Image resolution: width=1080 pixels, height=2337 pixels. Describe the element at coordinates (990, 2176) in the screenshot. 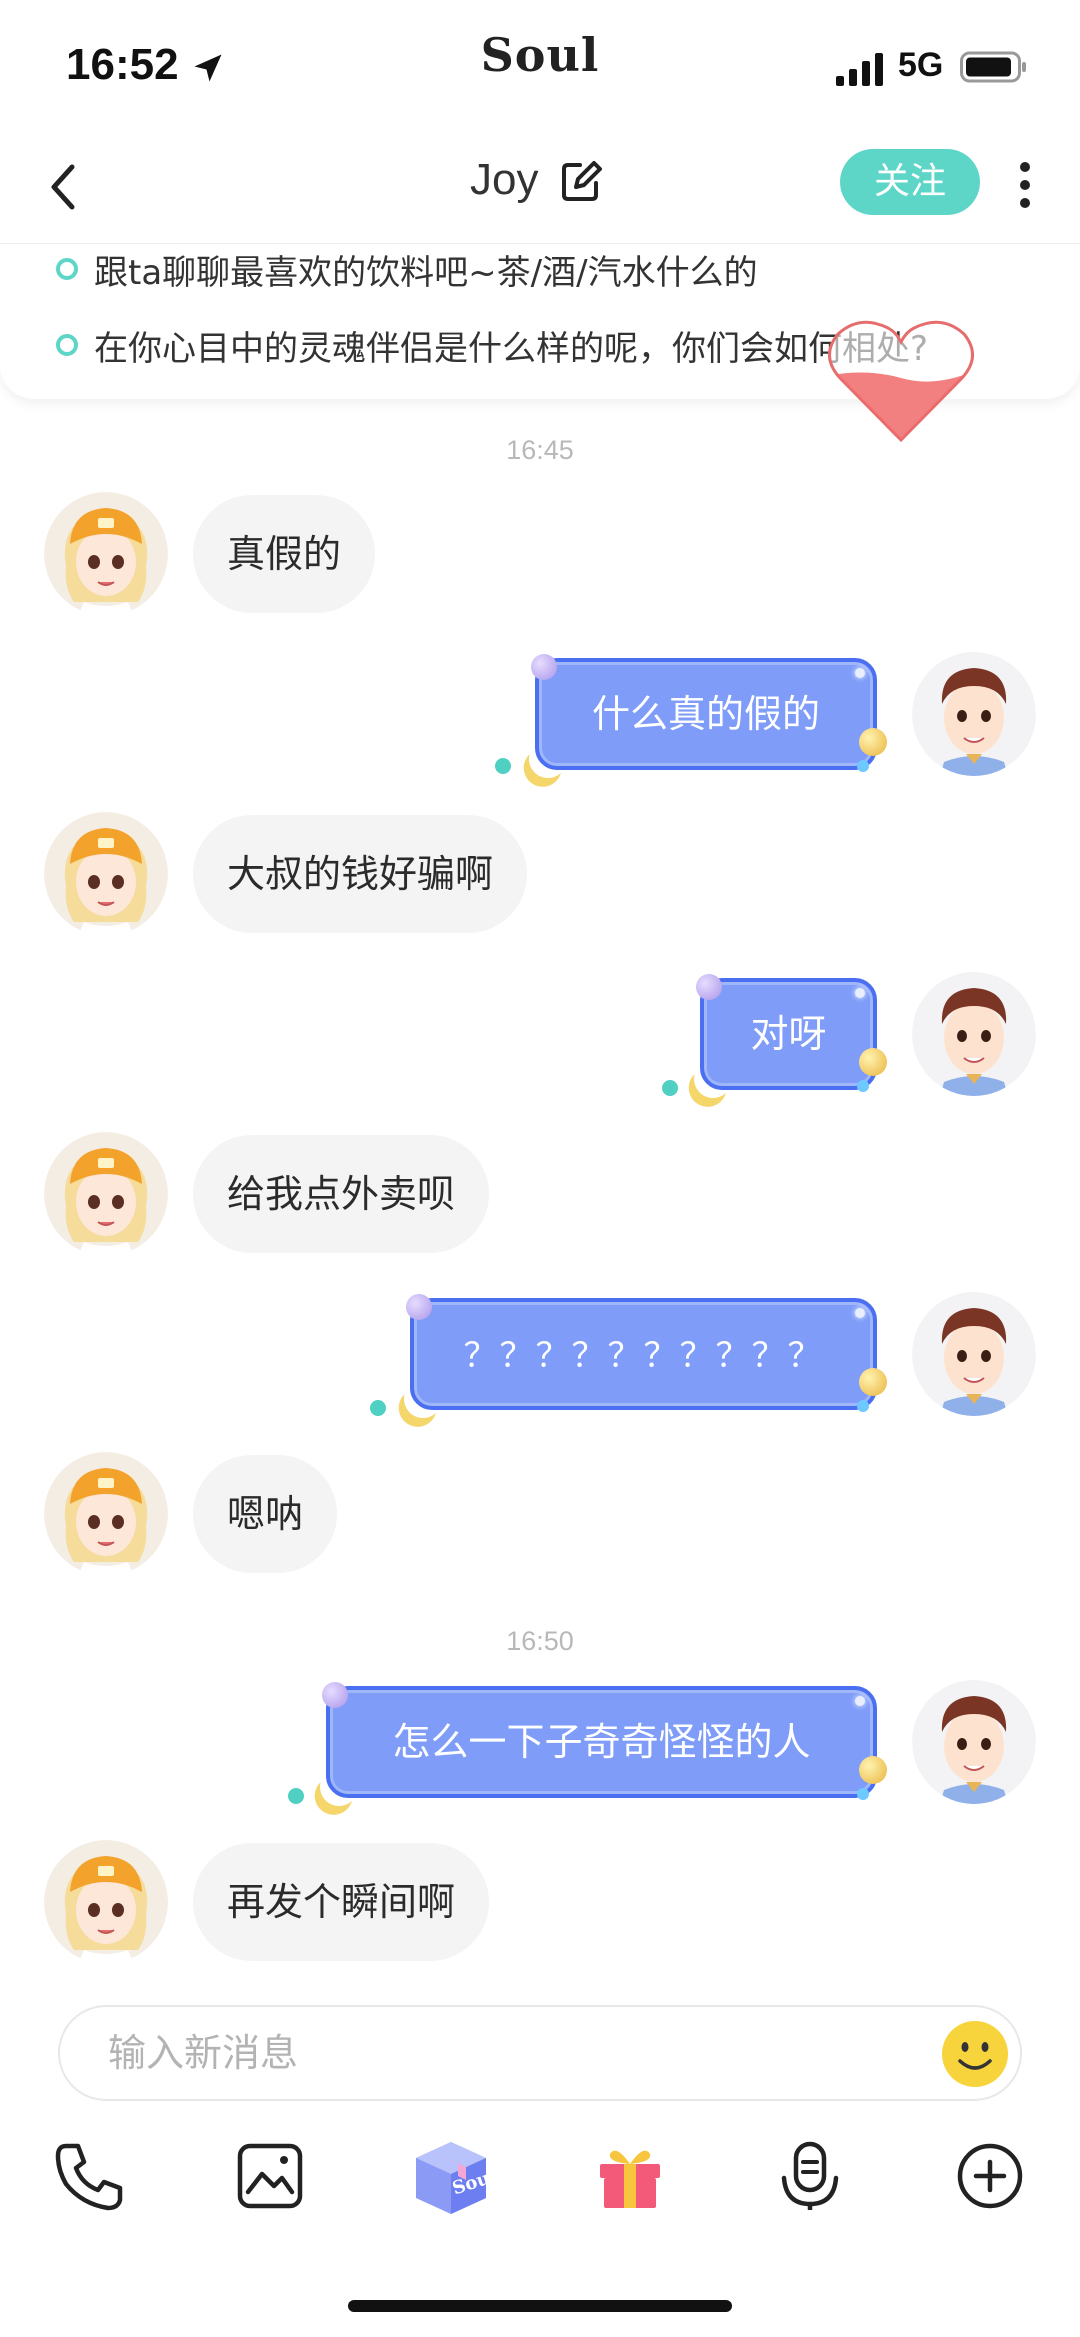

I see `plus-circle-icon` at that location.